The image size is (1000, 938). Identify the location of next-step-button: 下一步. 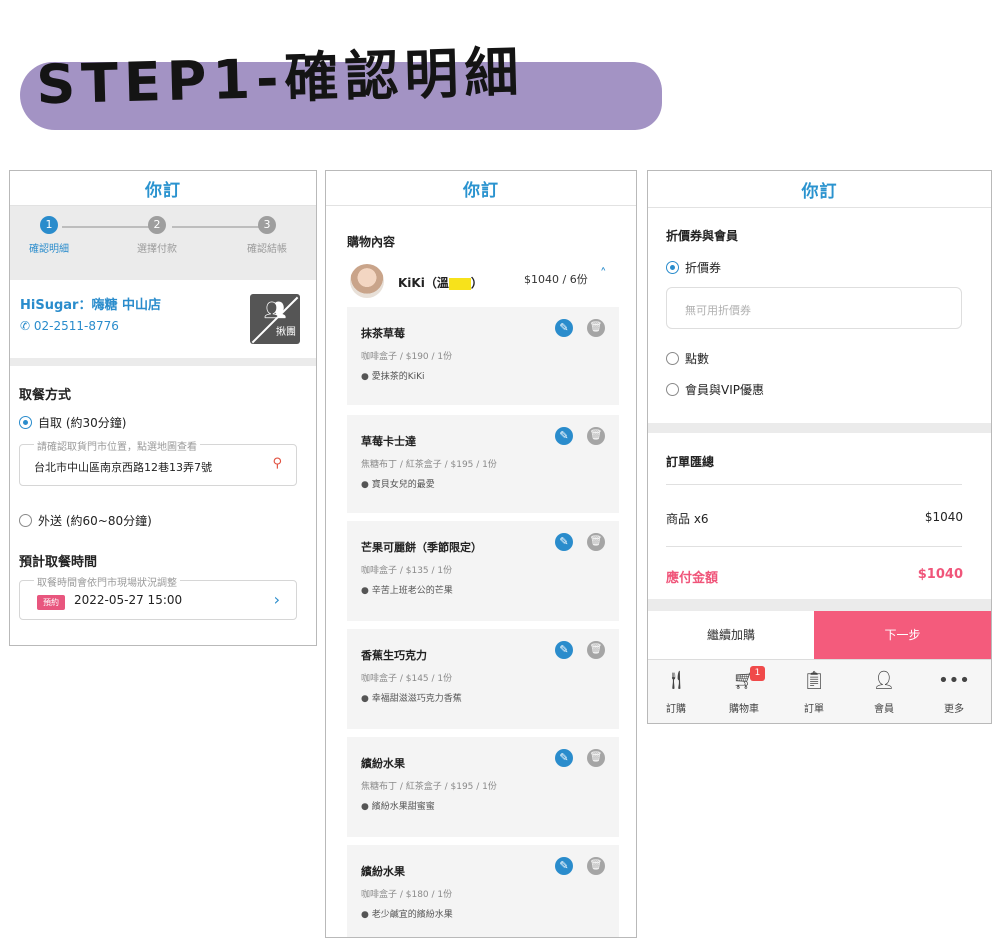
(902, 635).